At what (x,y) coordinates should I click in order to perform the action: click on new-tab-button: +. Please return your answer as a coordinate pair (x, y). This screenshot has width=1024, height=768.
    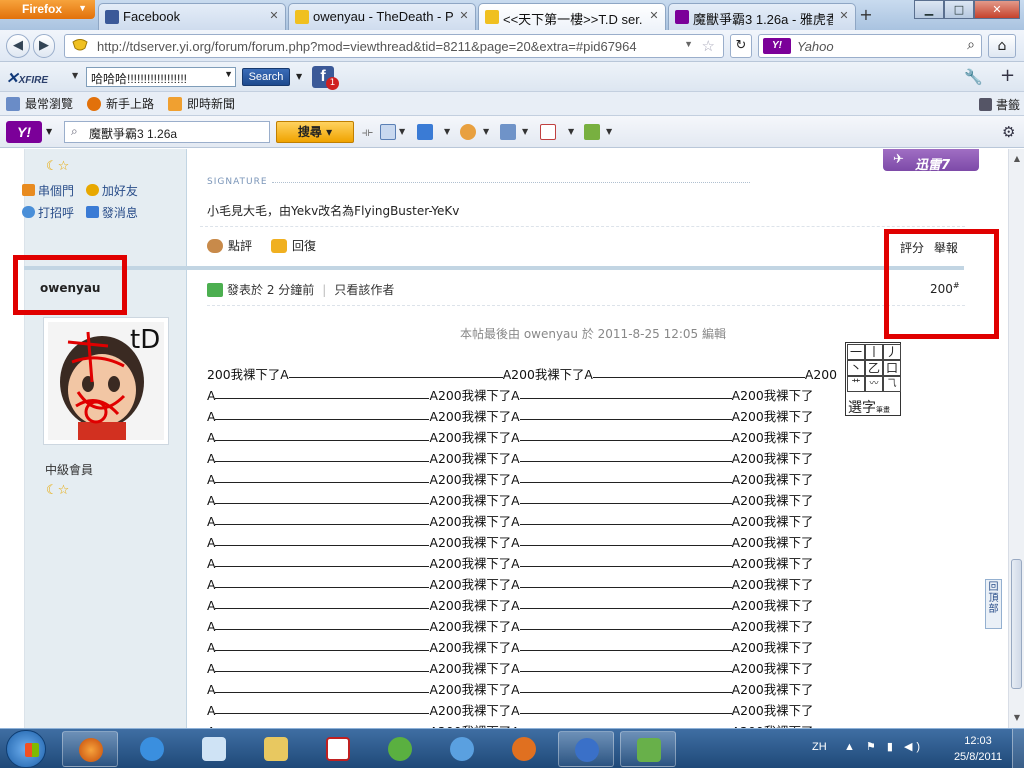
    Looking at the image, I should click on (866, 15).